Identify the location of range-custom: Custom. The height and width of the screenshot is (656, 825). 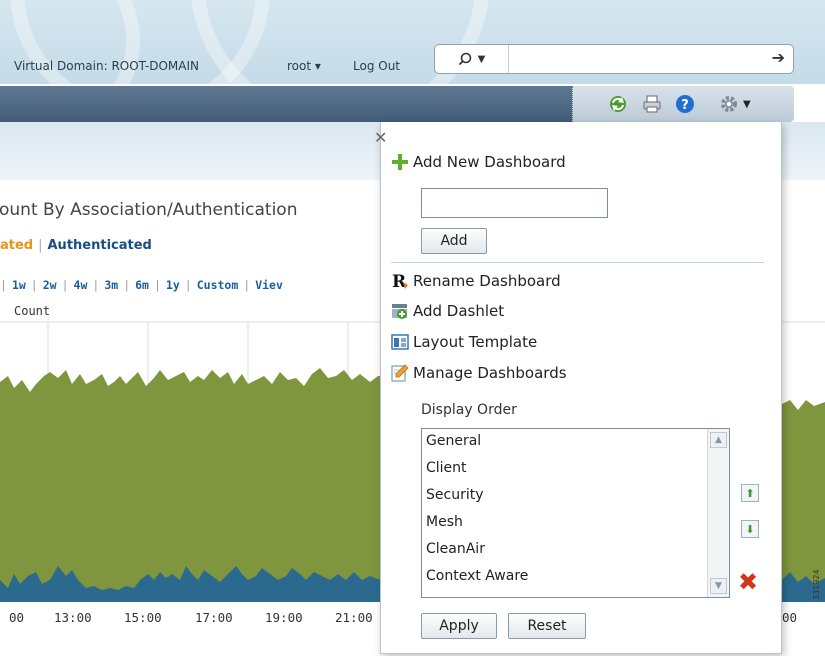
(218, 285).